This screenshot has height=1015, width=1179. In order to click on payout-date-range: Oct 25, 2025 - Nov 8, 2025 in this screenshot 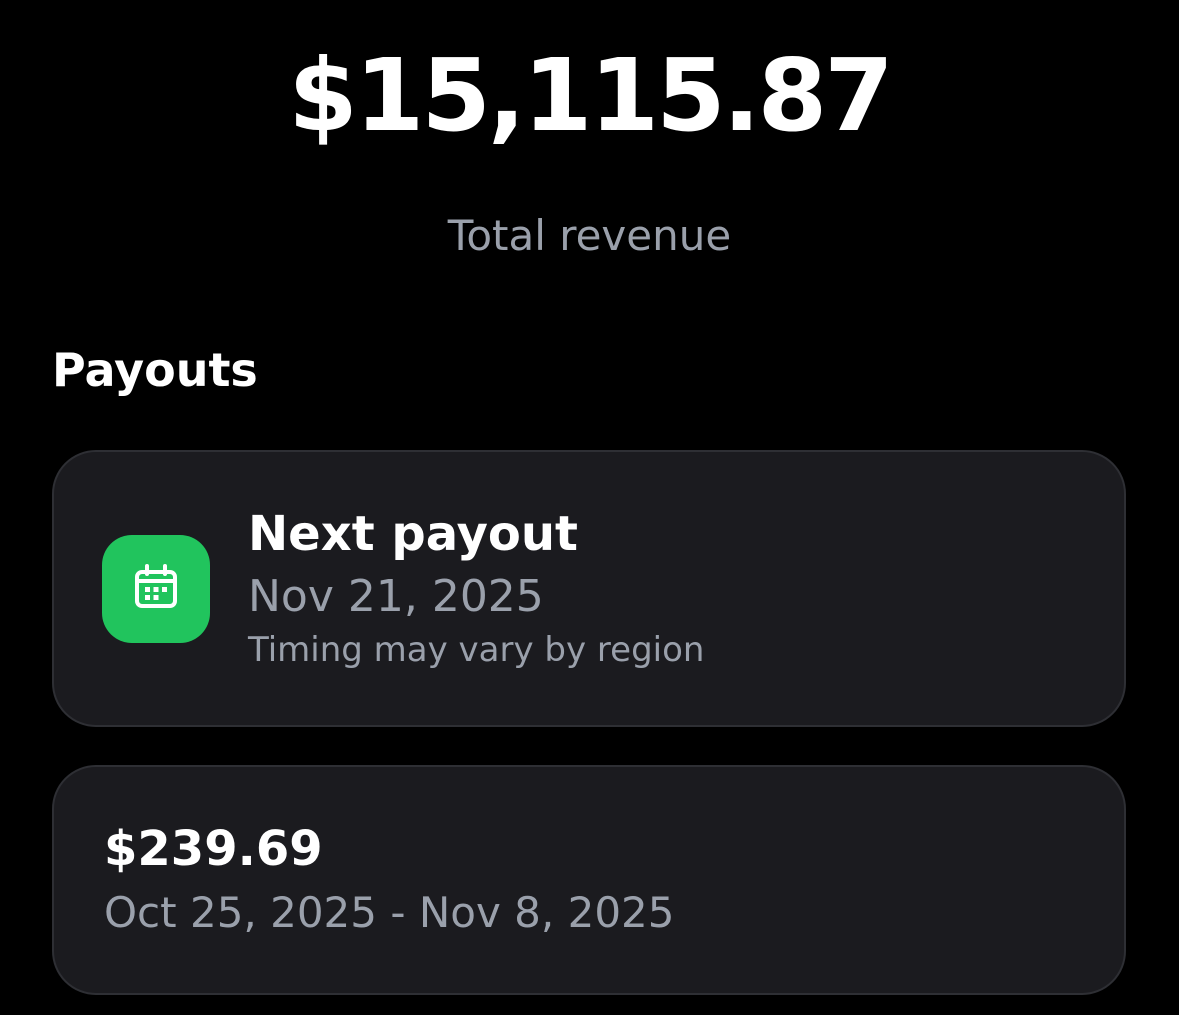, I will do `click(389, 912)`.